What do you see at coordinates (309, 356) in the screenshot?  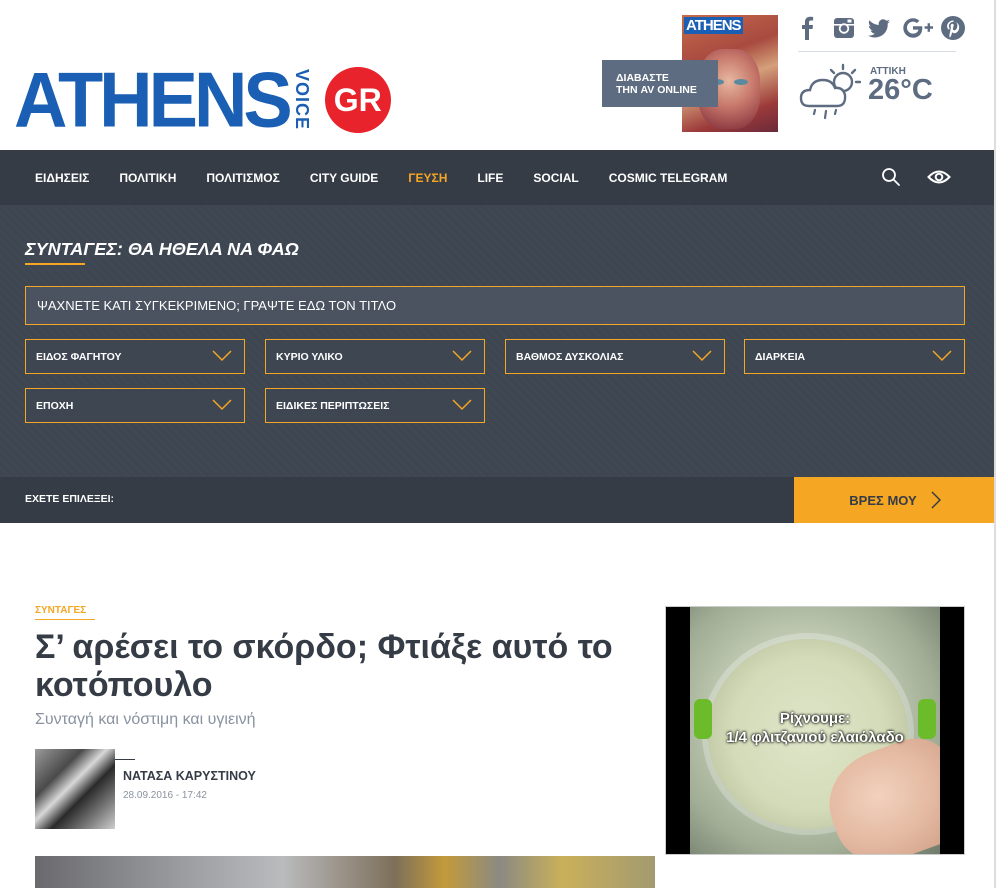 I see `filter-label: ΚΥΡΙΟ ΥΛΙΚΟ` at bounding box center [309, 356].